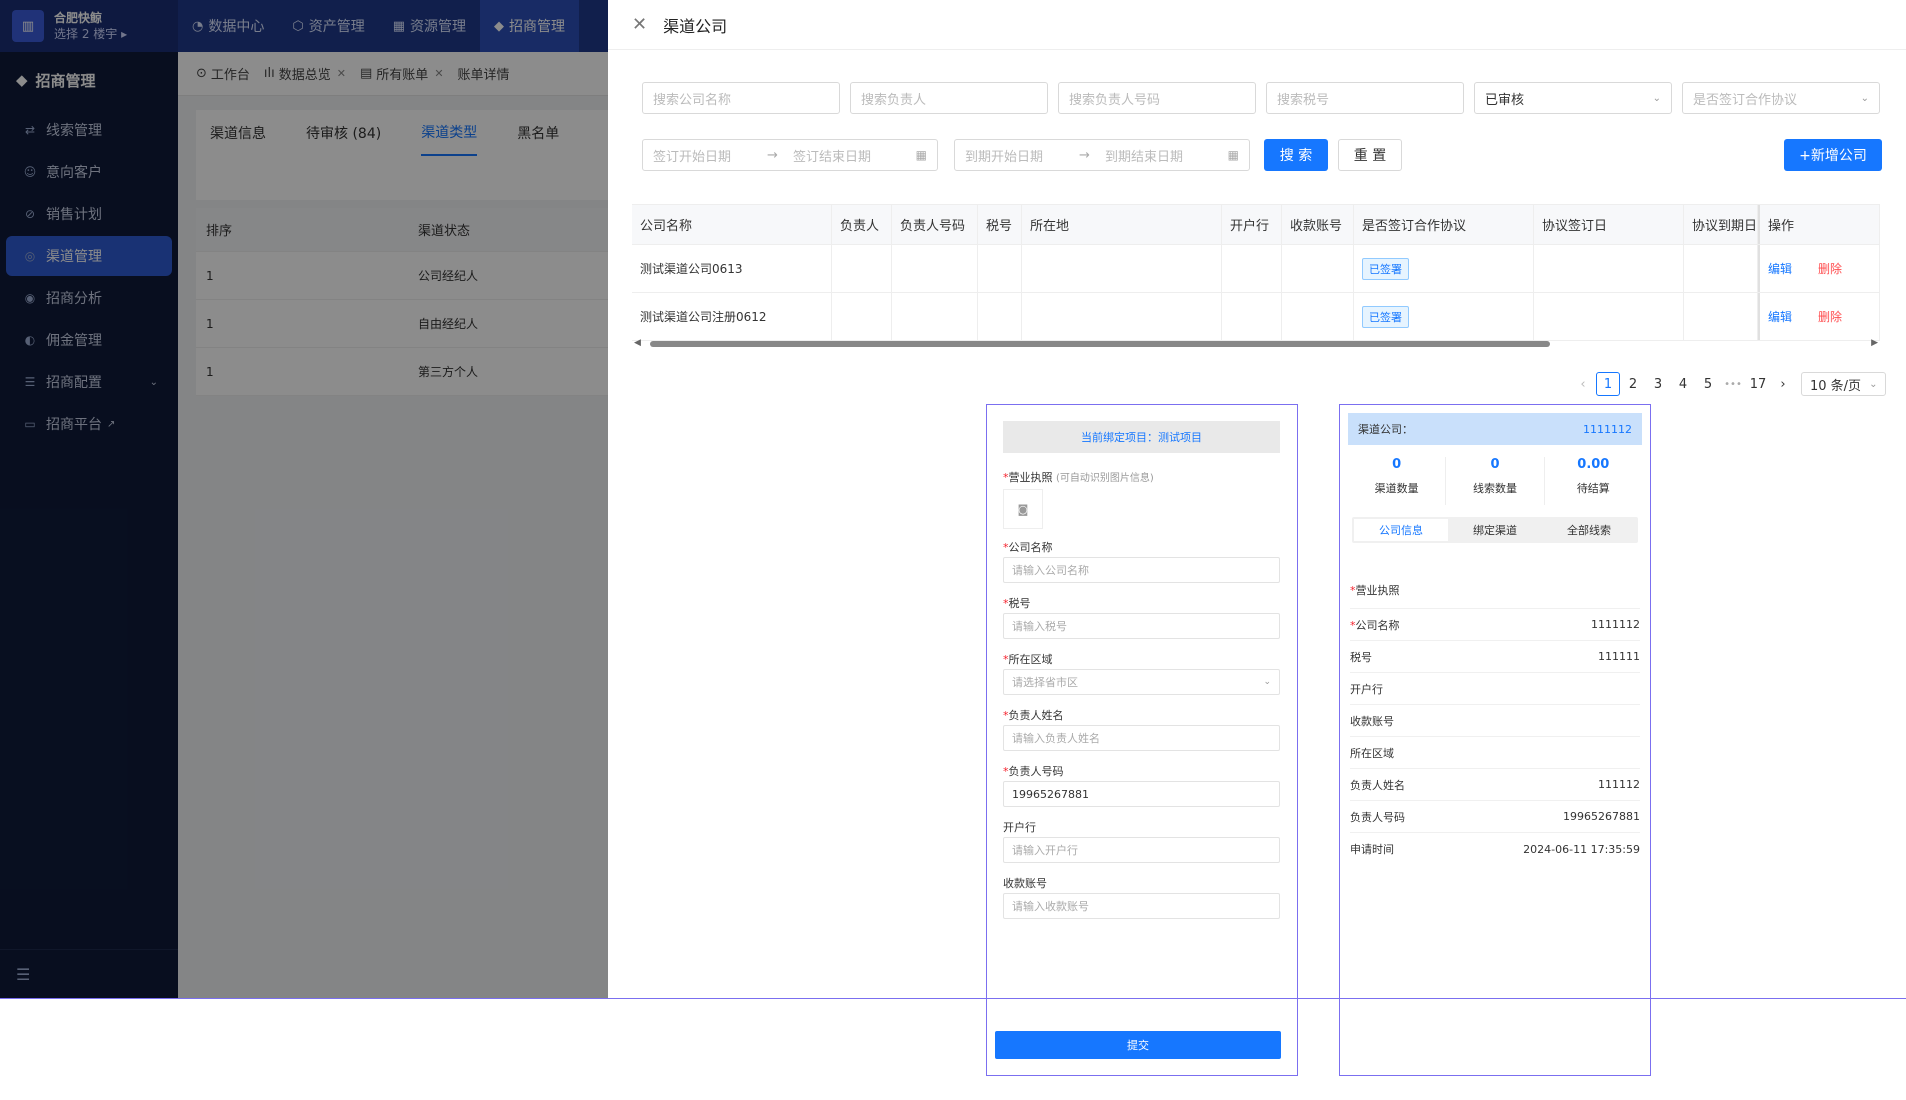  I want to click on expire-date-range-picker: 到期开始日期 → 到期结束日期 ▦, so click(1102, 155).